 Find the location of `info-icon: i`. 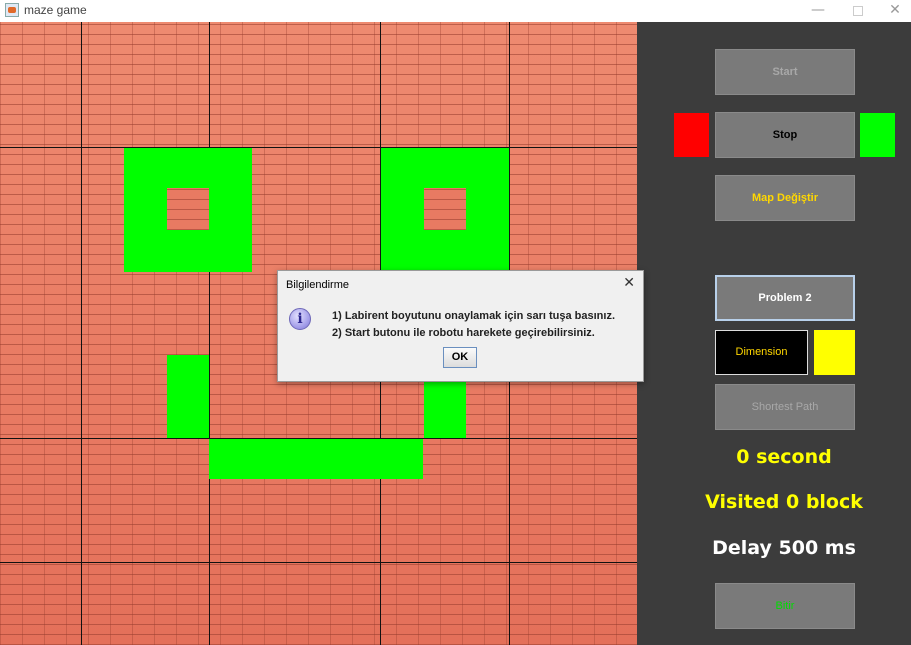

info-icon: i is located at coordinates (300, 319).